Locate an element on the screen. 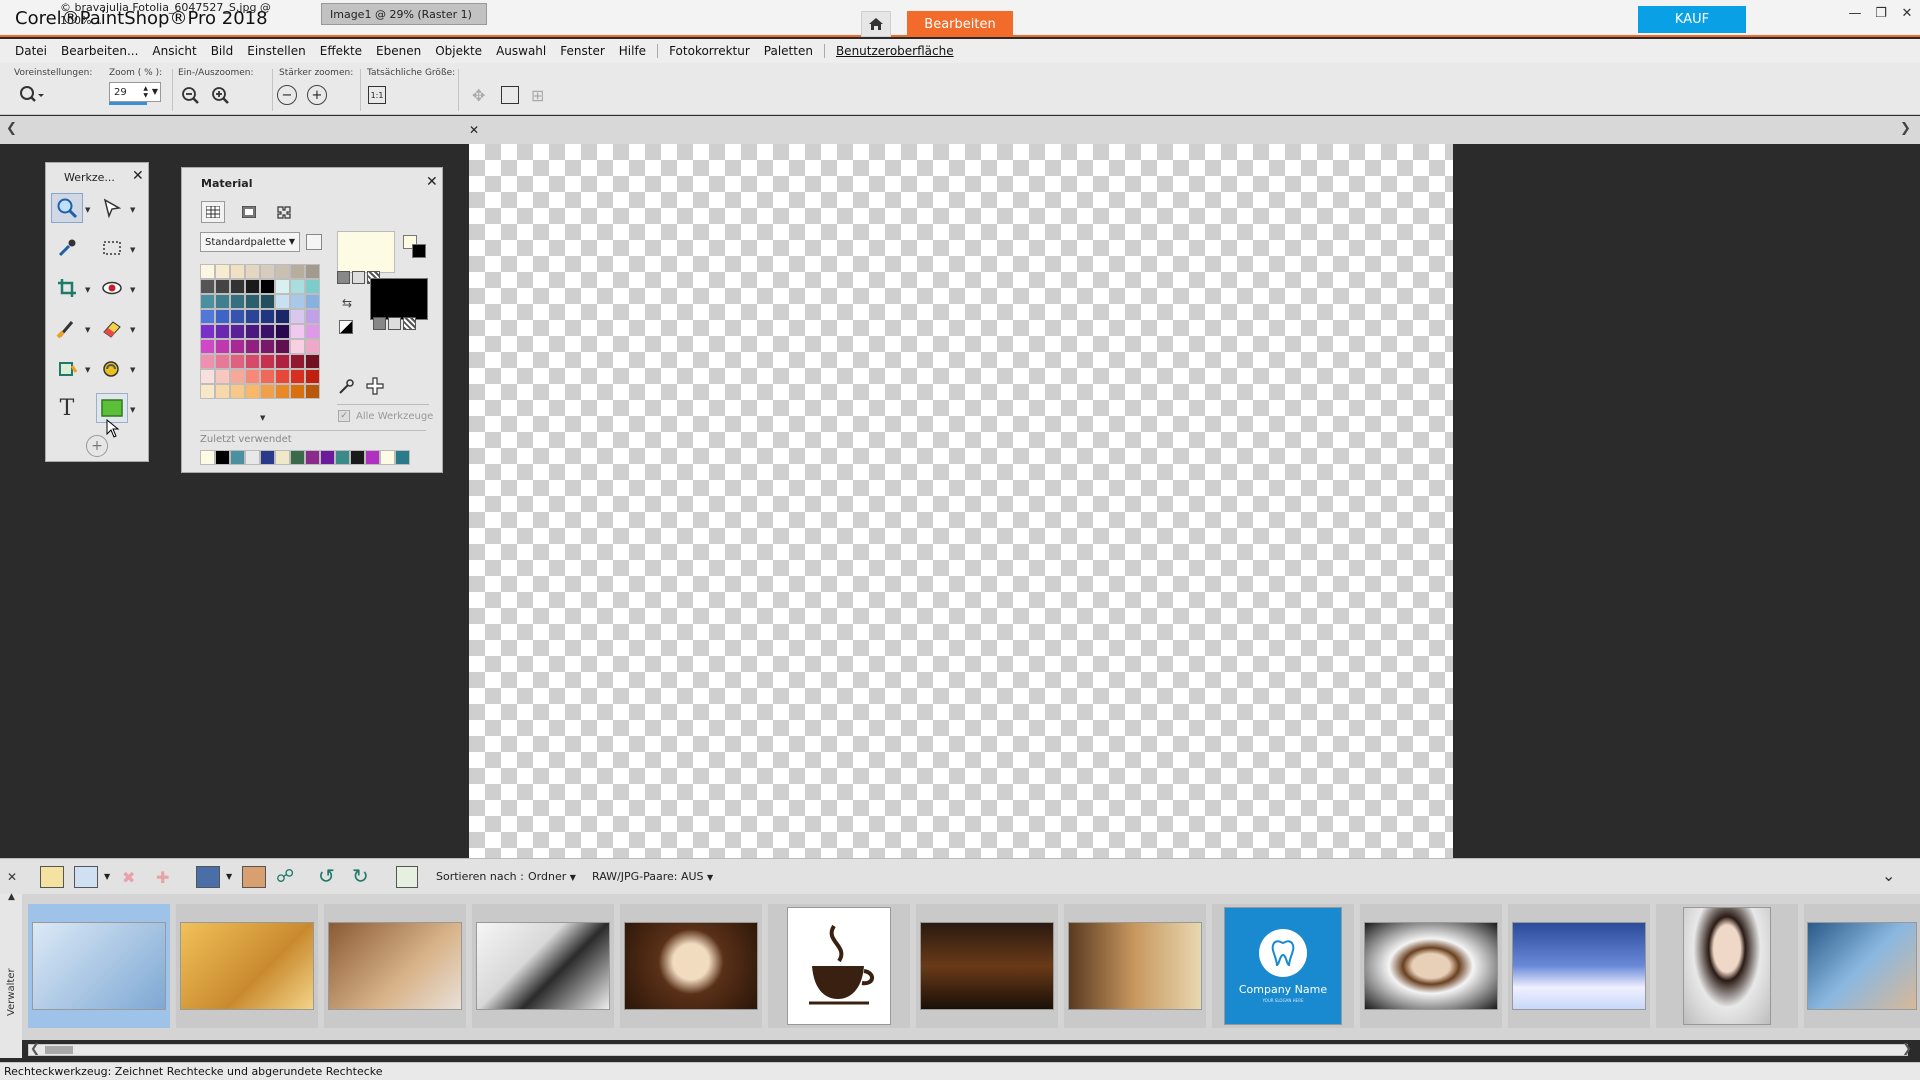  fit-window-icon is located at coordinates (510, 95).